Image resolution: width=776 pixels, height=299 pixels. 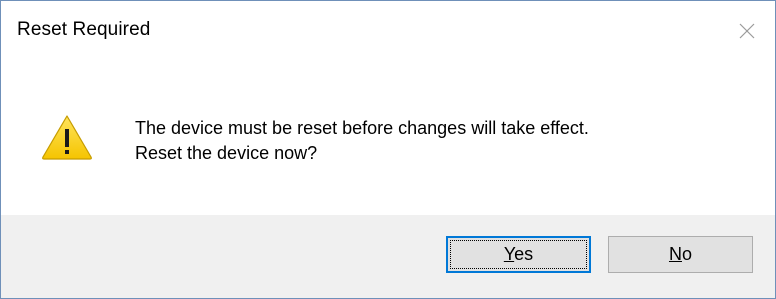 I want to click on no-label-rest: o, so click(x=686, y=254).